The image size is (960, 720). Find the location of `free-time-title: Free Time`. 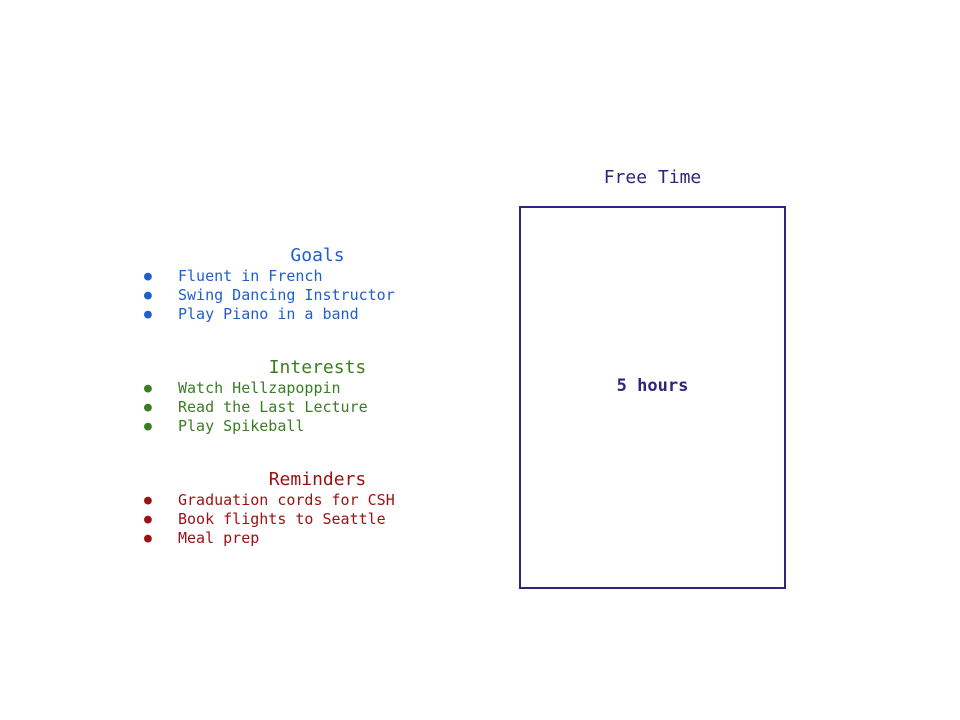

free-time-title: Free Time is located at coordinates (652, 177).